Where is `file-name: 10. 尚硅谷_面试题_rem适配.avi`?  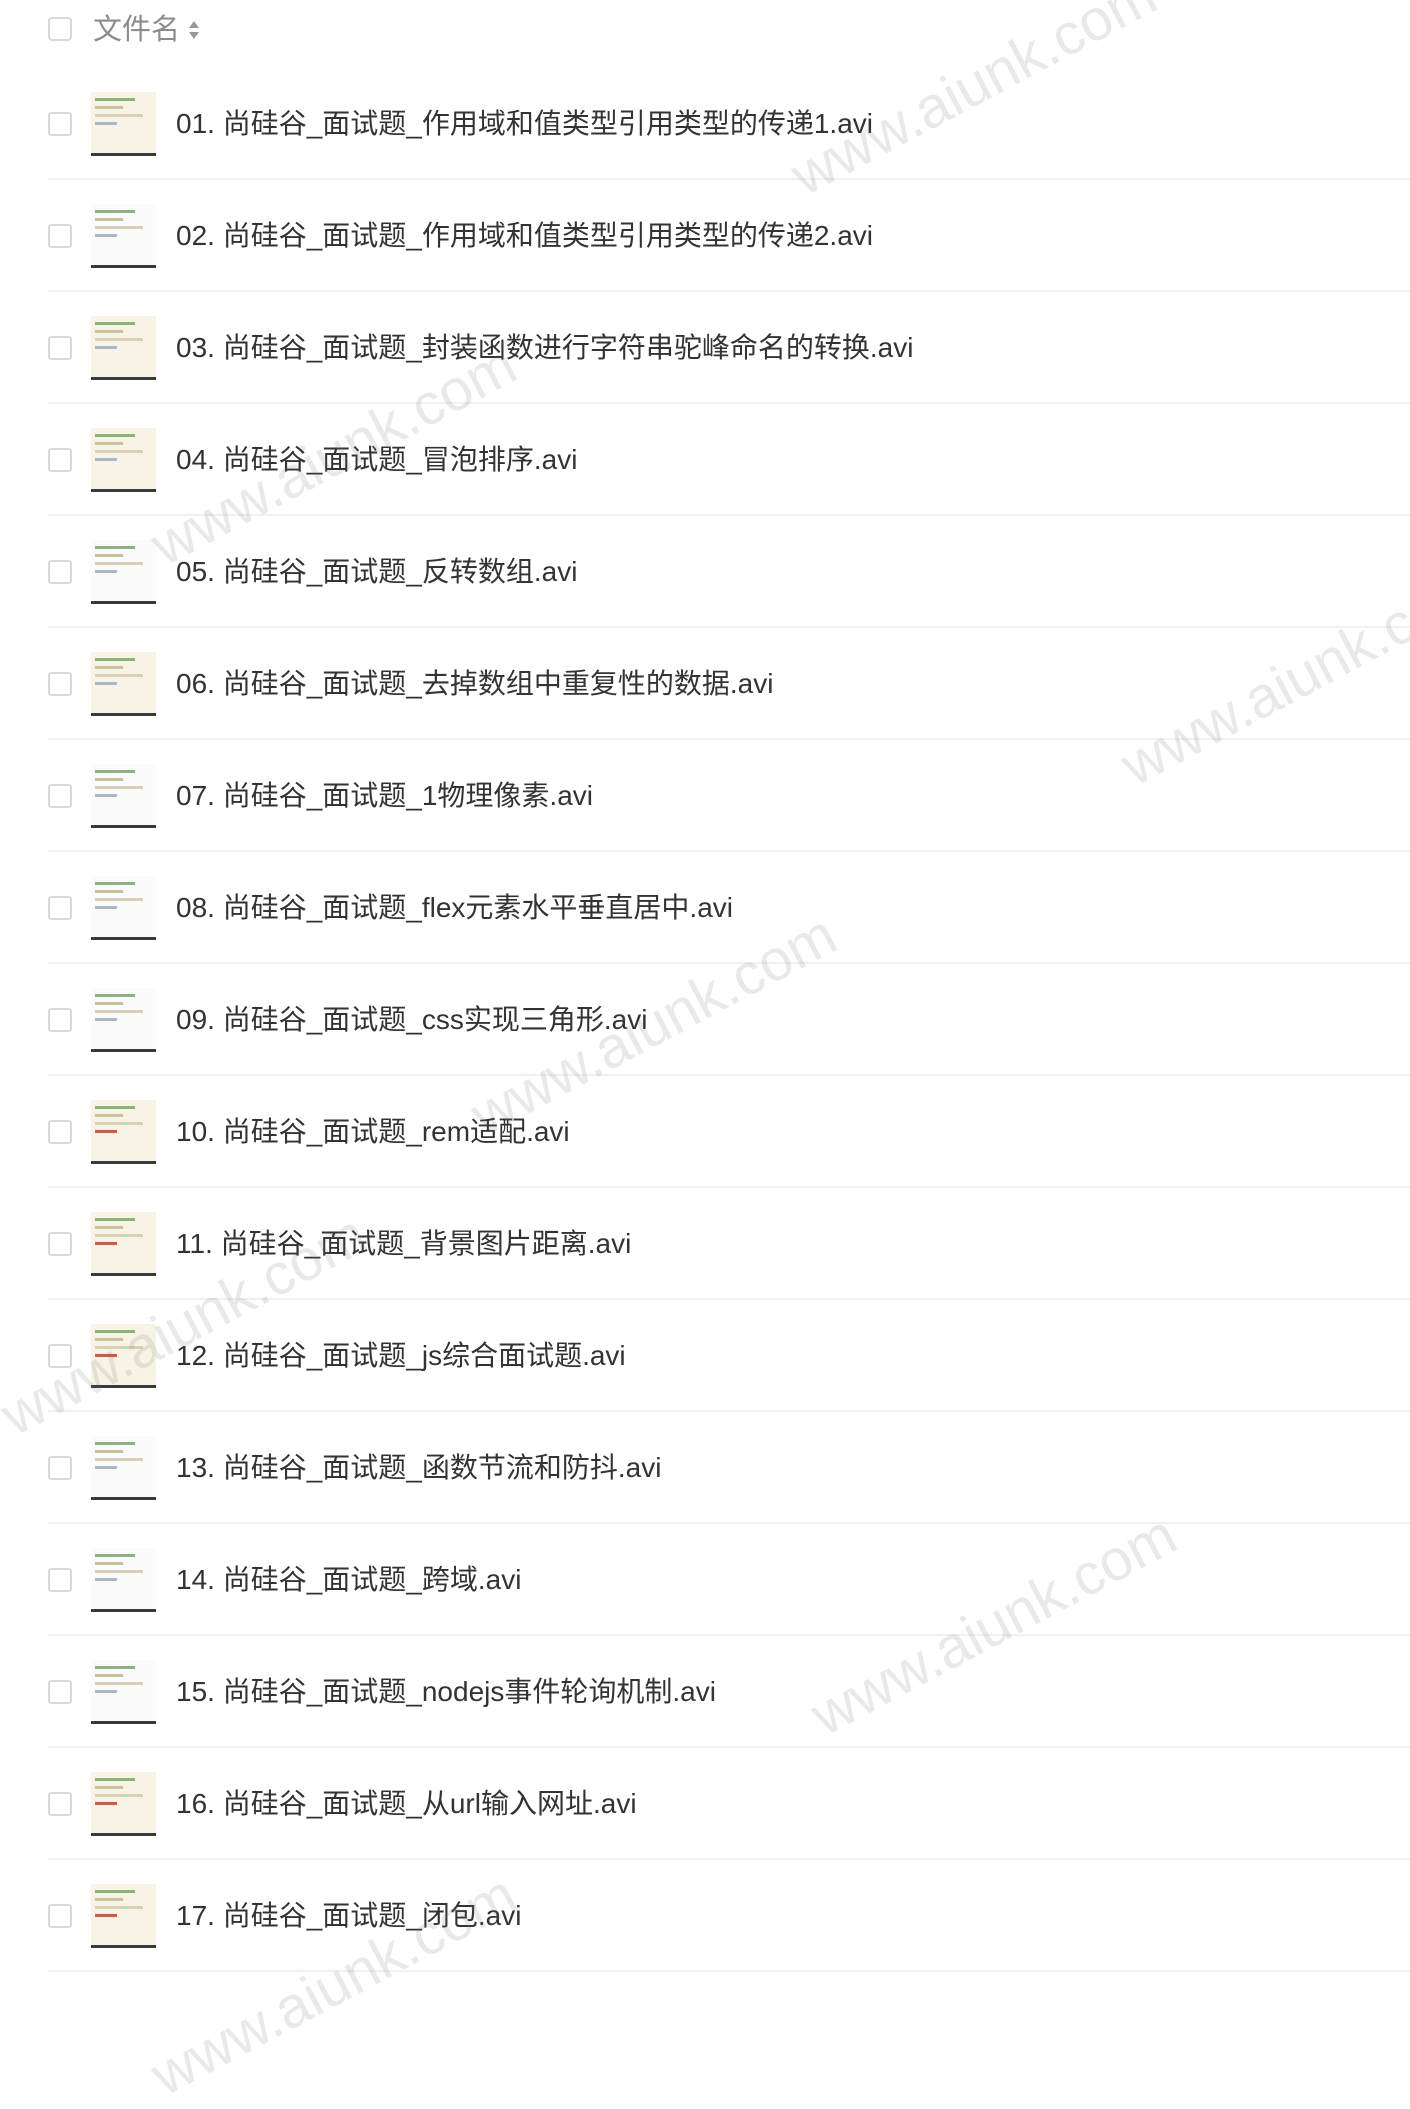 file-name: 10. 尚硅谷_面试题_rem适配.avi is located at coordinates (373, 1132).